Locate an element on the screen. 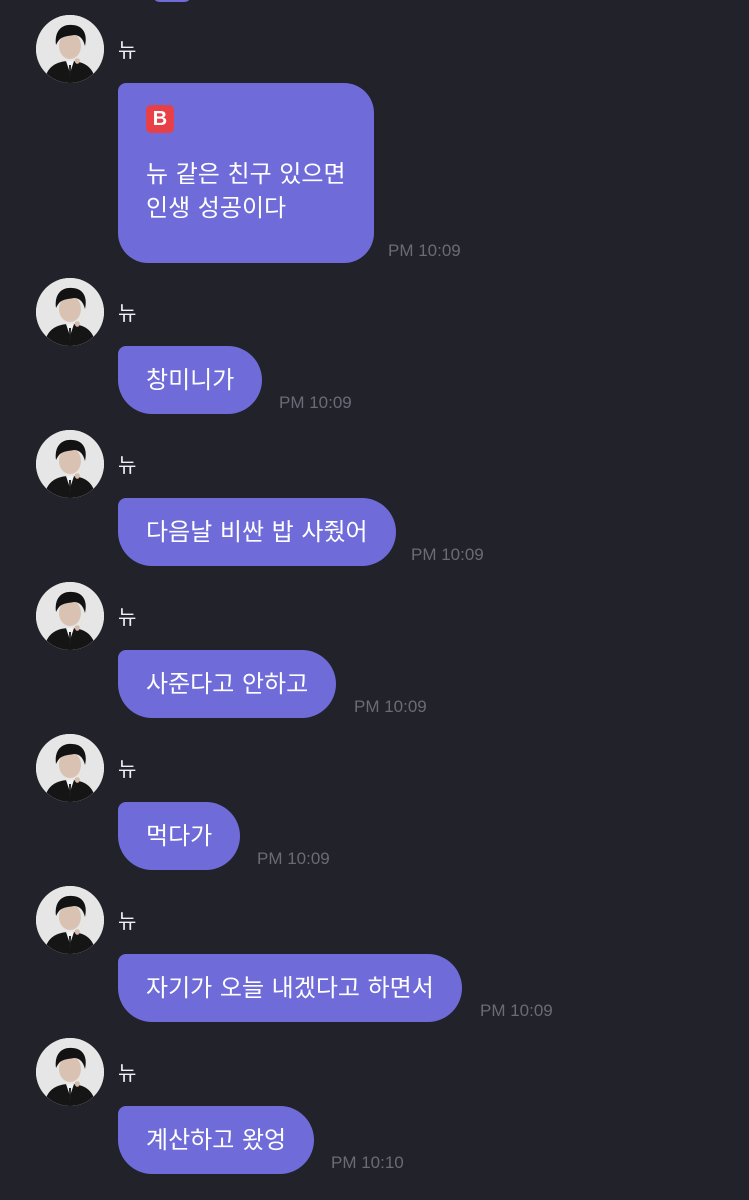 This screenshot has height=1200, width=749. chat-message: 뉴 먹다가 PM 10:09 is located at coordinates (374, 804).